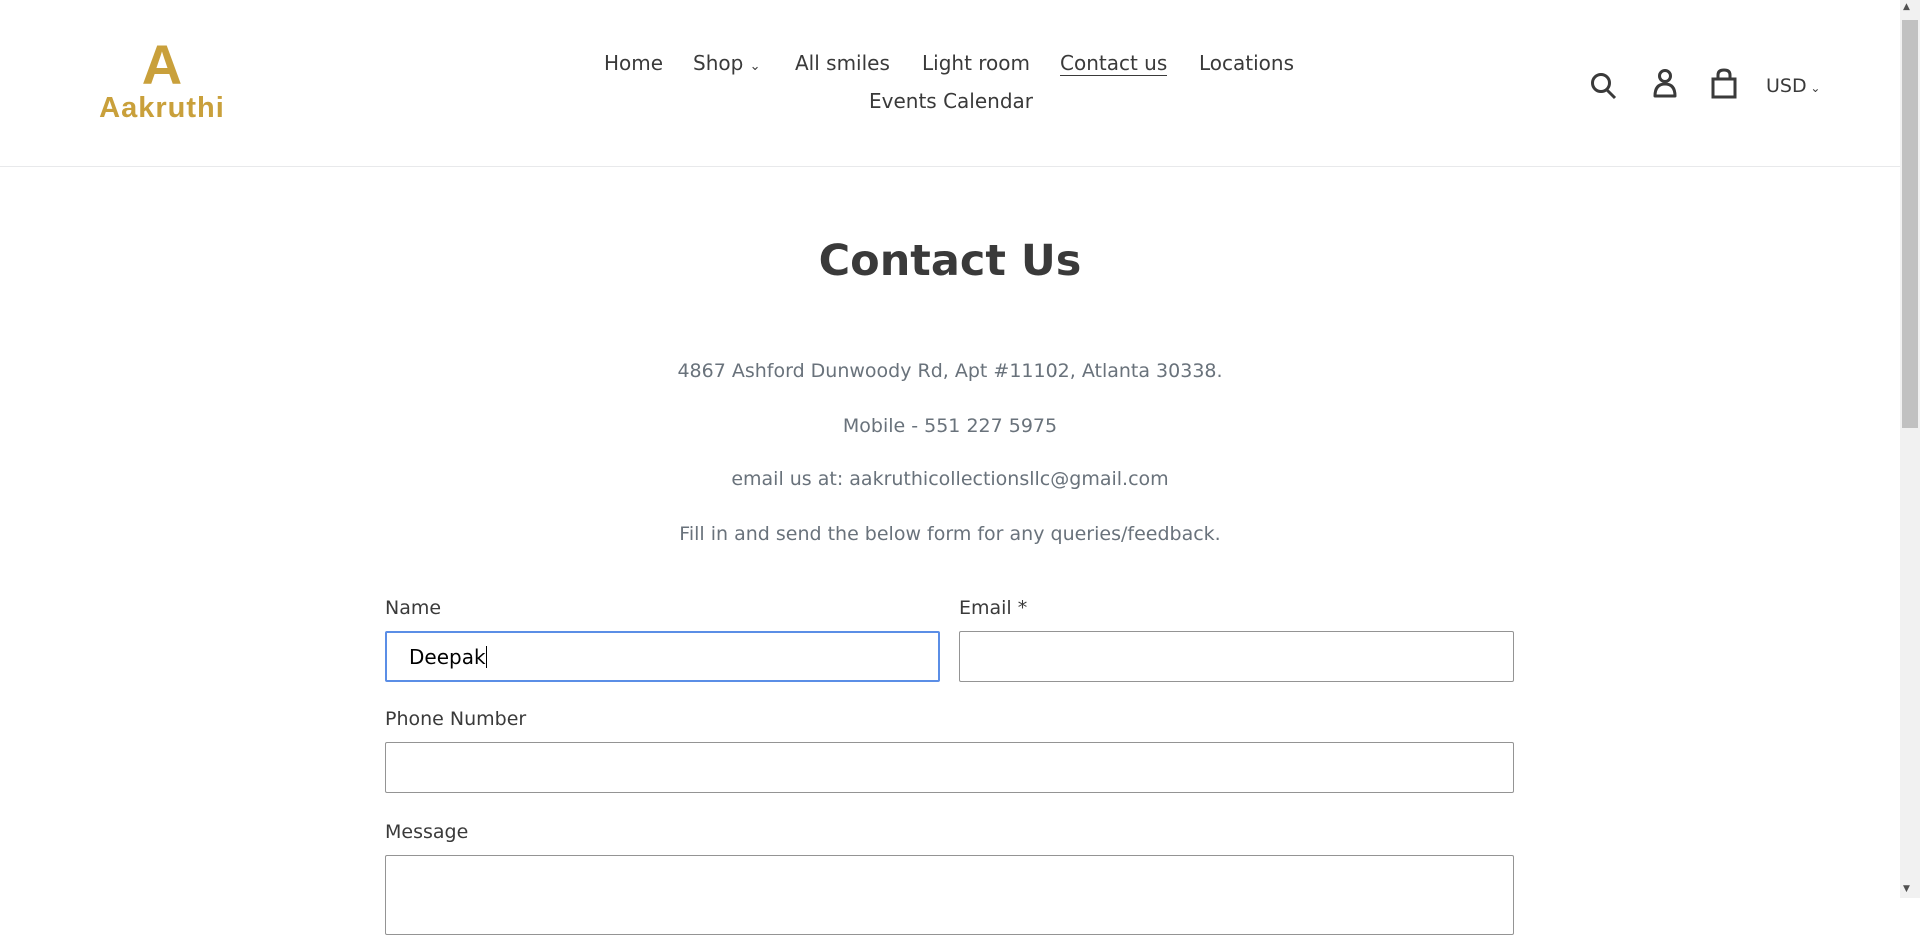 This screenshot has height=935, width=1920. What do you see at coordinates (633, 63) in the screenshot?
I see `nav-home: Home` at bounding box center [633, 63].